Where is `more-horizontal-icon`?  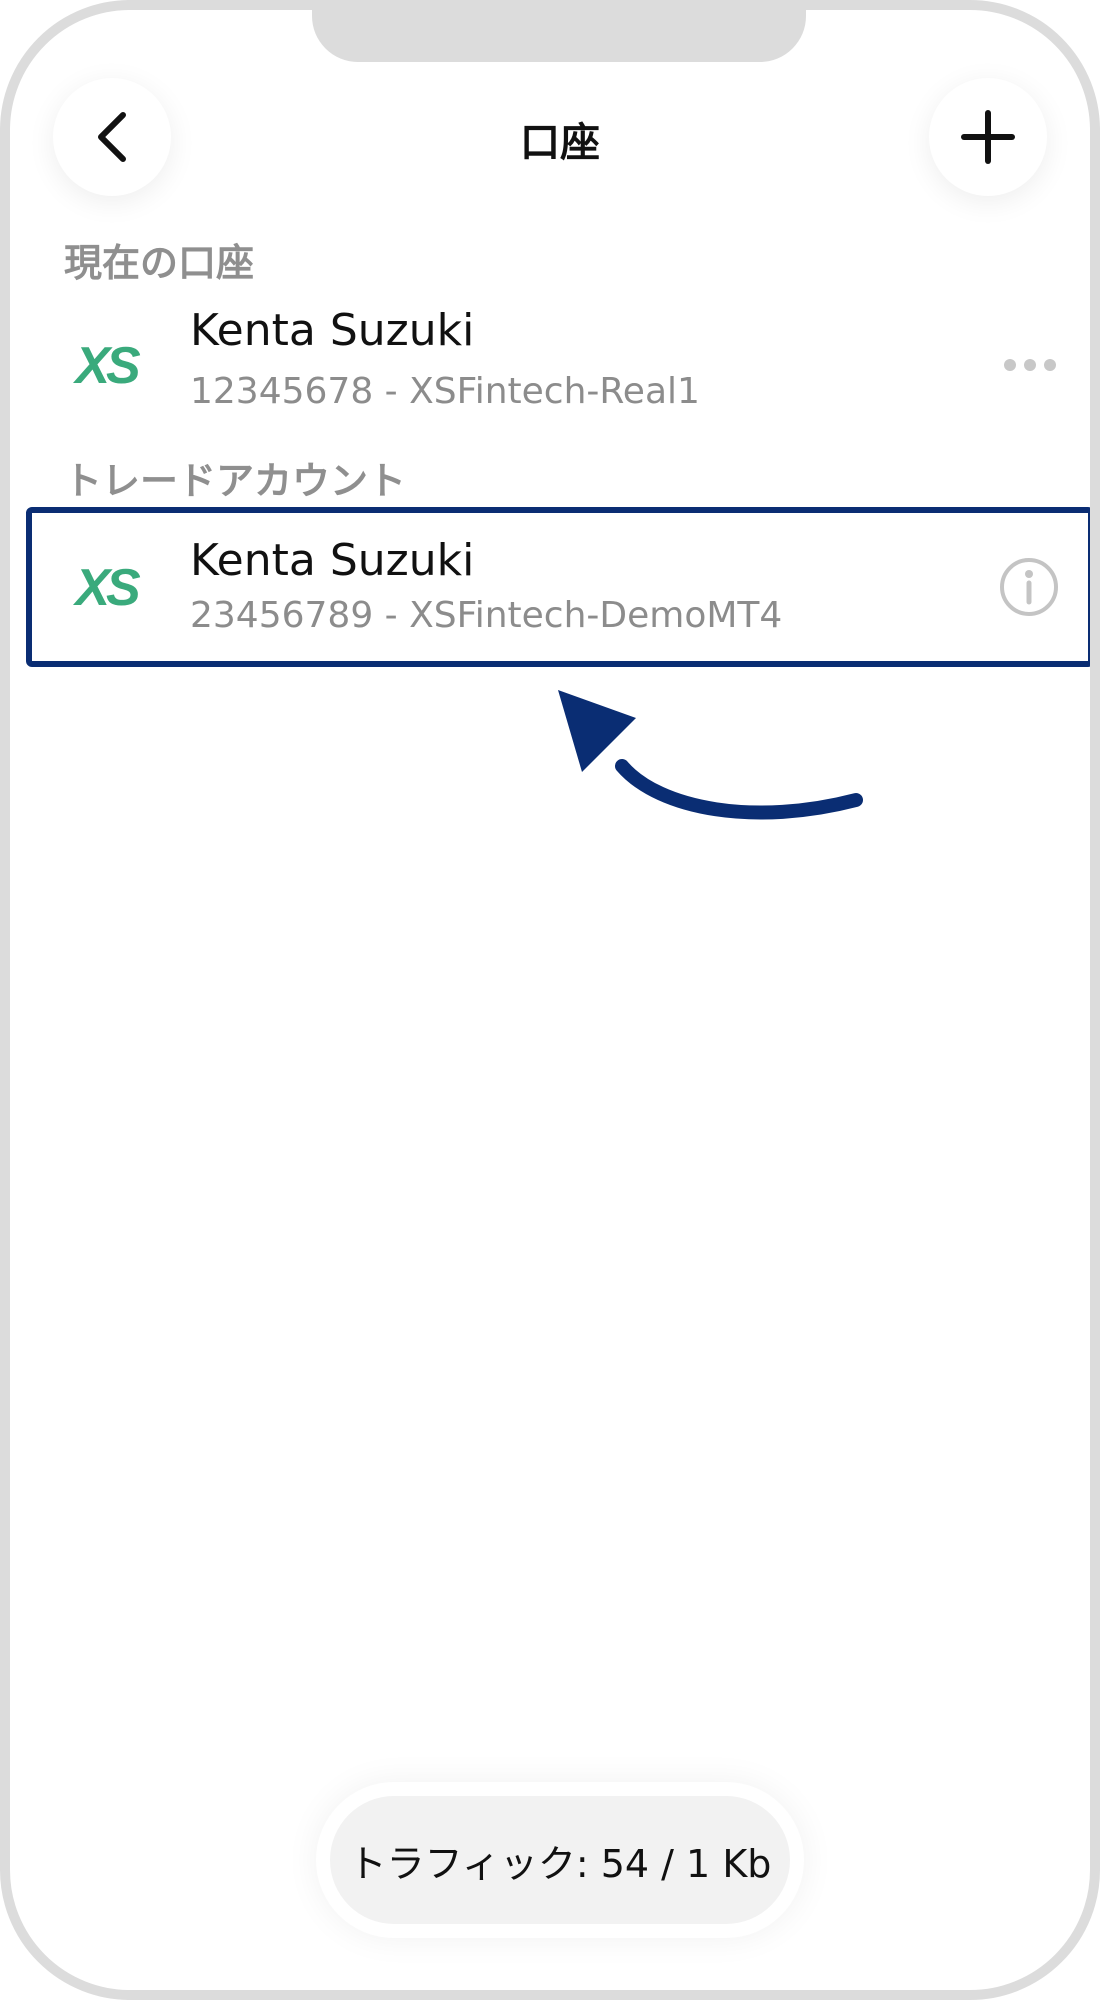 more-horizontal-icon is located at coordinates (1030, 365).